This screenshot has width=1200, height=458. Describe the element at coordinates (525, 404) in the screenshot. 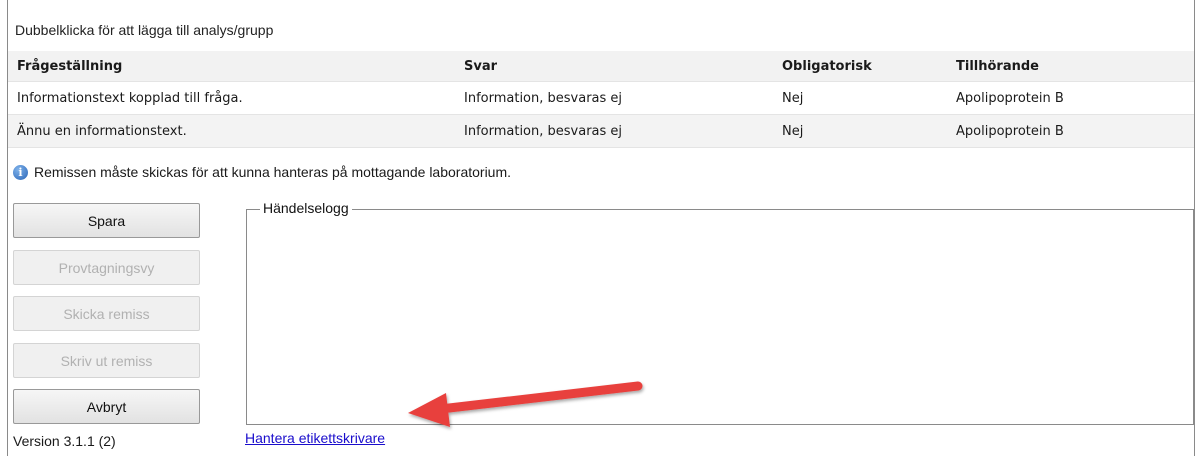

I see `annotation-arrow-icon` at that location.